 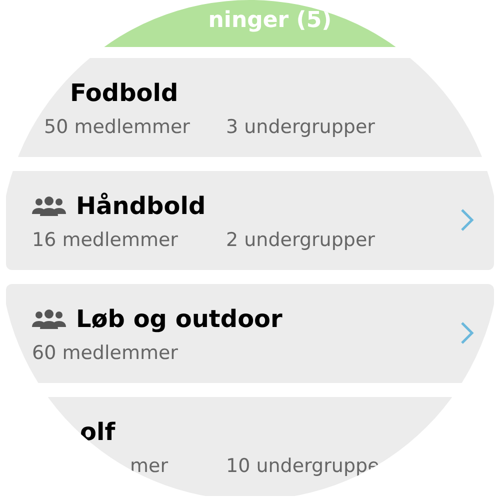 I want to click on member-count: 16 medlemmer, so click(x=105, y=240).